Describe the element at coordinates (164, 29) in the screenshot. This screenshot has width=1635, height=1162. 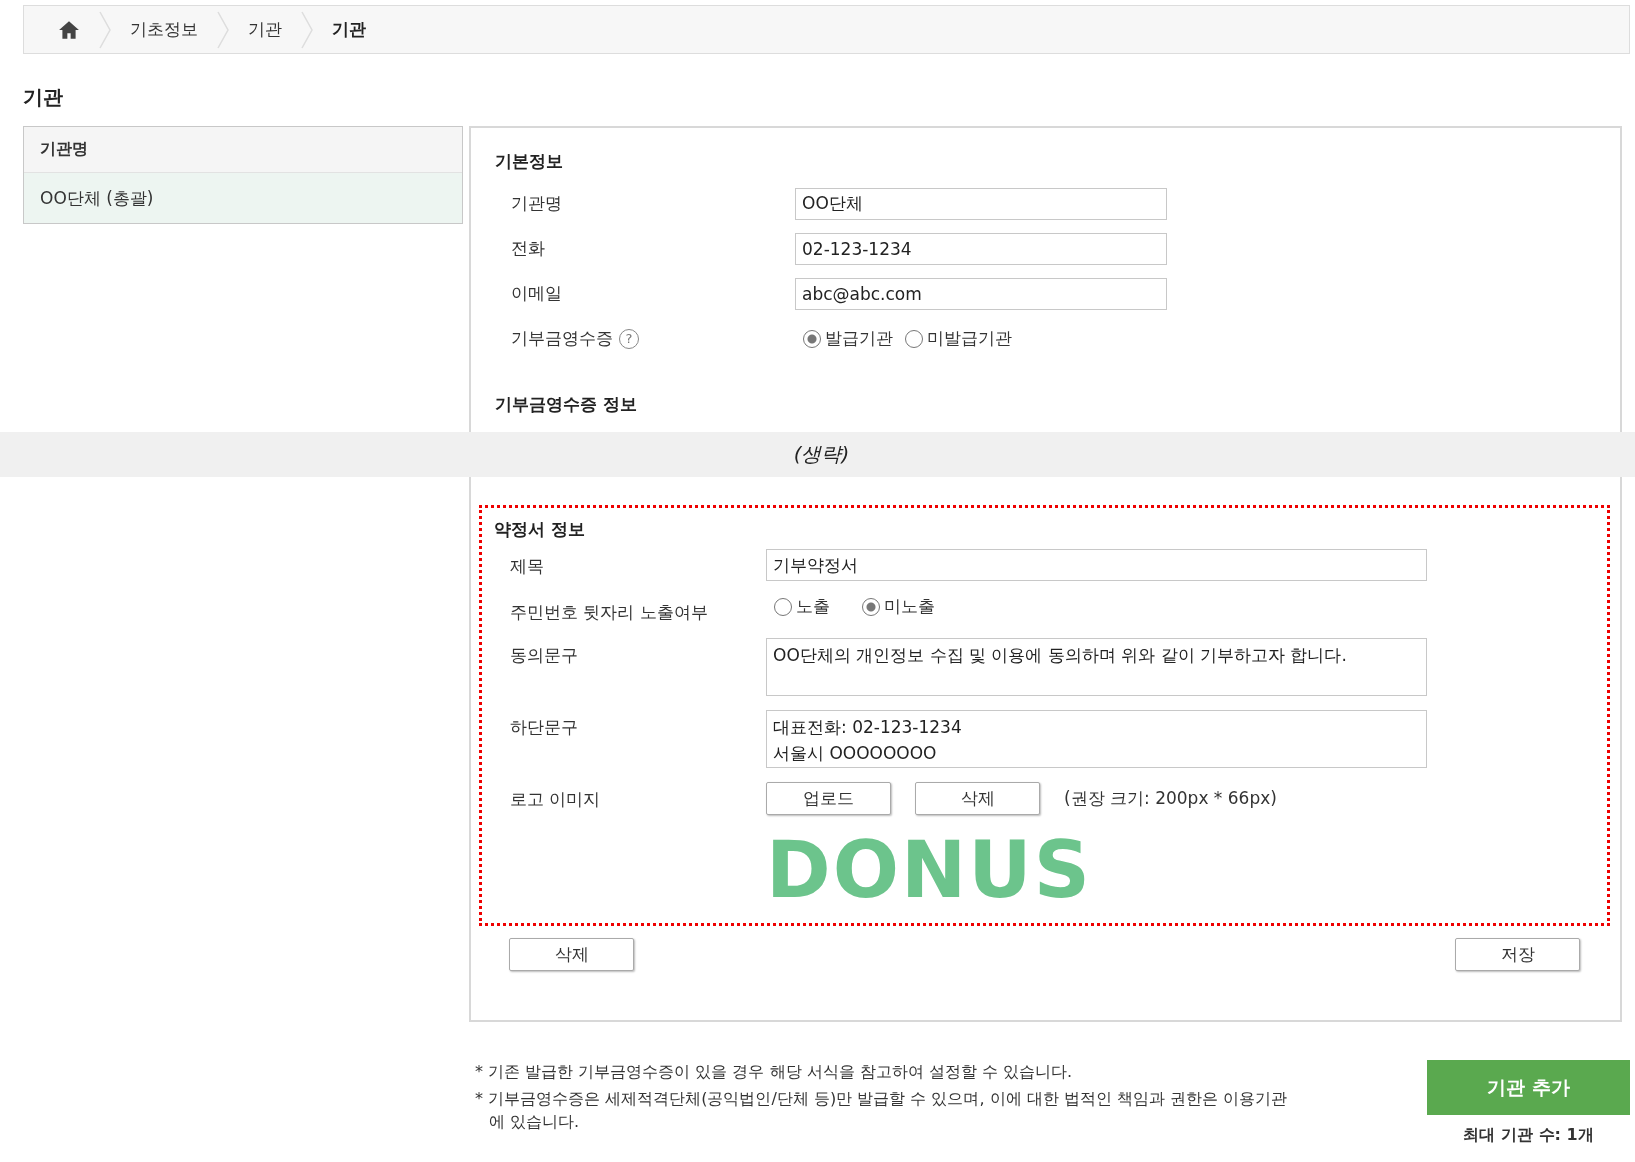
I see `breadcrumb-item: 기초정보` at that location.